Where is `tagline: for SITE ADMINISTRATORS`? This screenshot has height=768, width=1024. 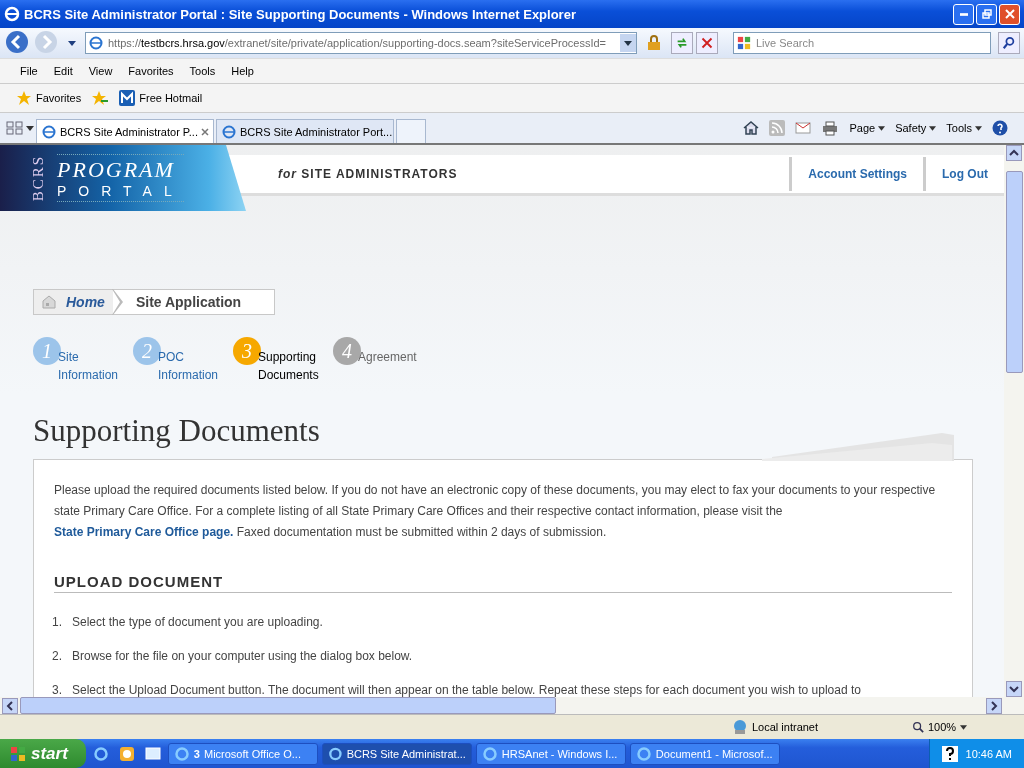
tagline: for SITE ADMINISTRATORS is located at coordinates (368, 174).